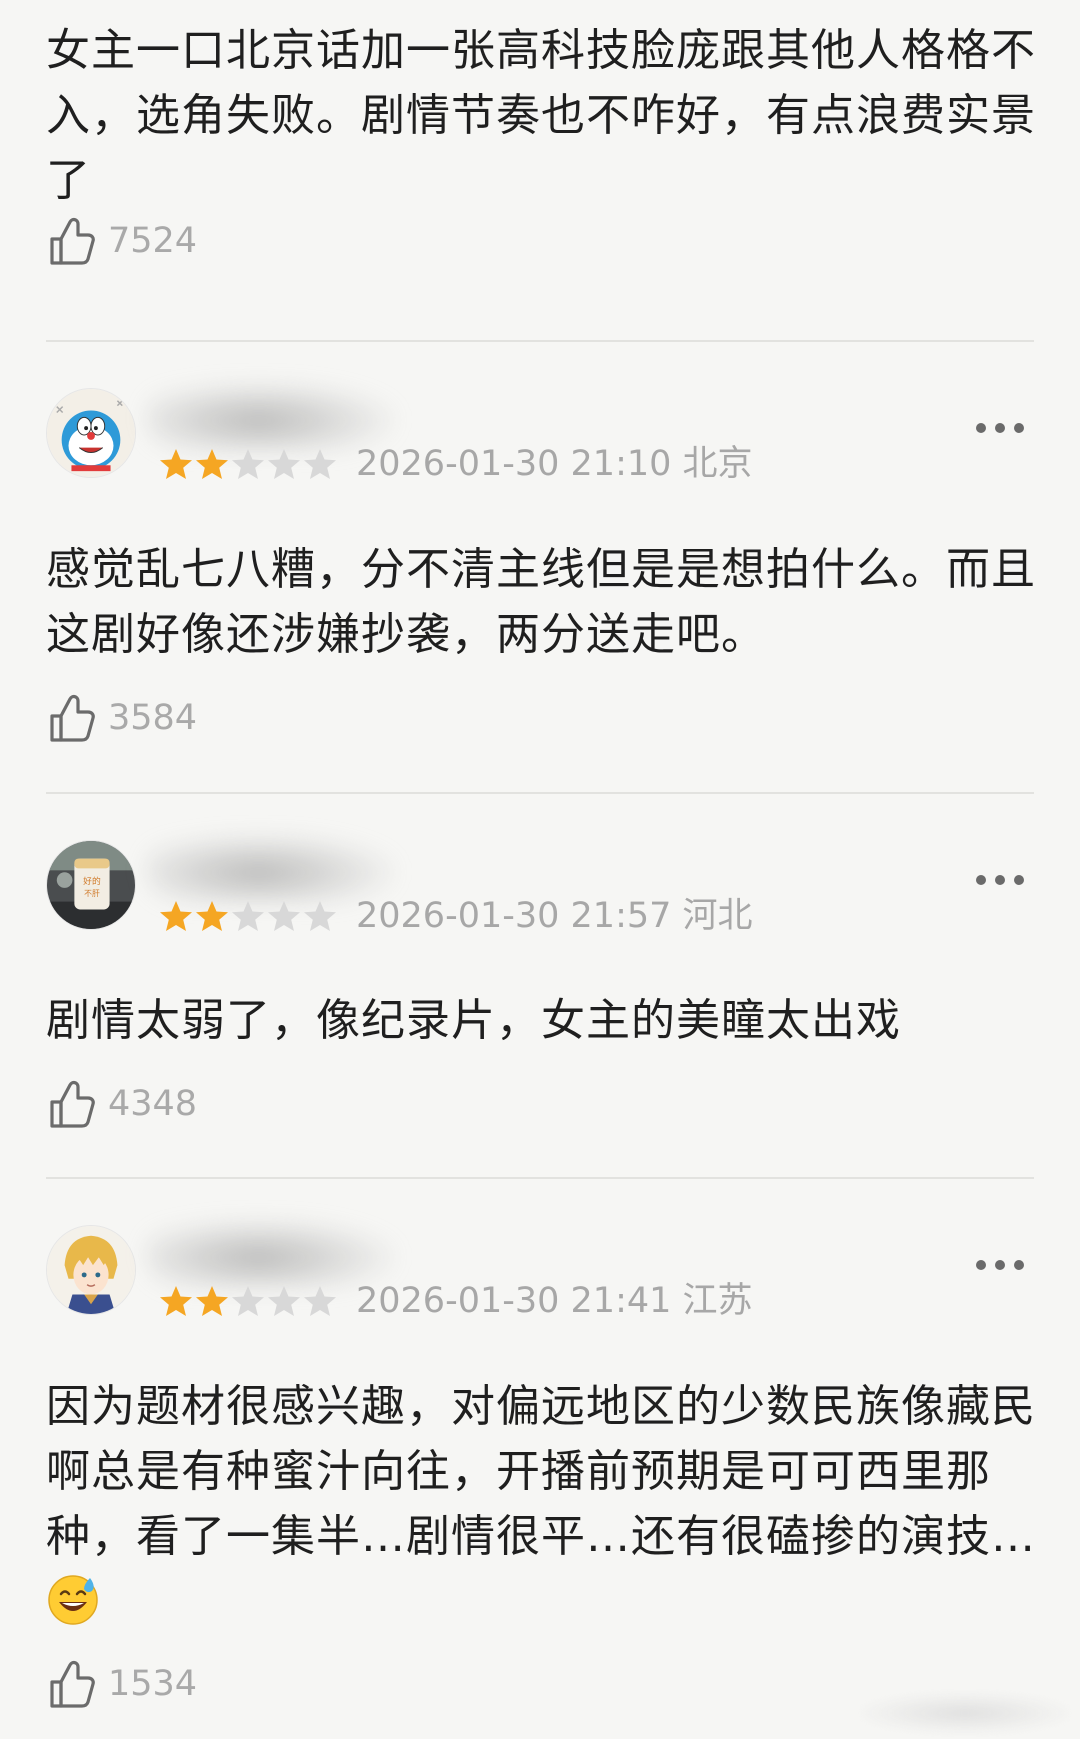  I want to click on like-count: 7524, so click(153, 241).